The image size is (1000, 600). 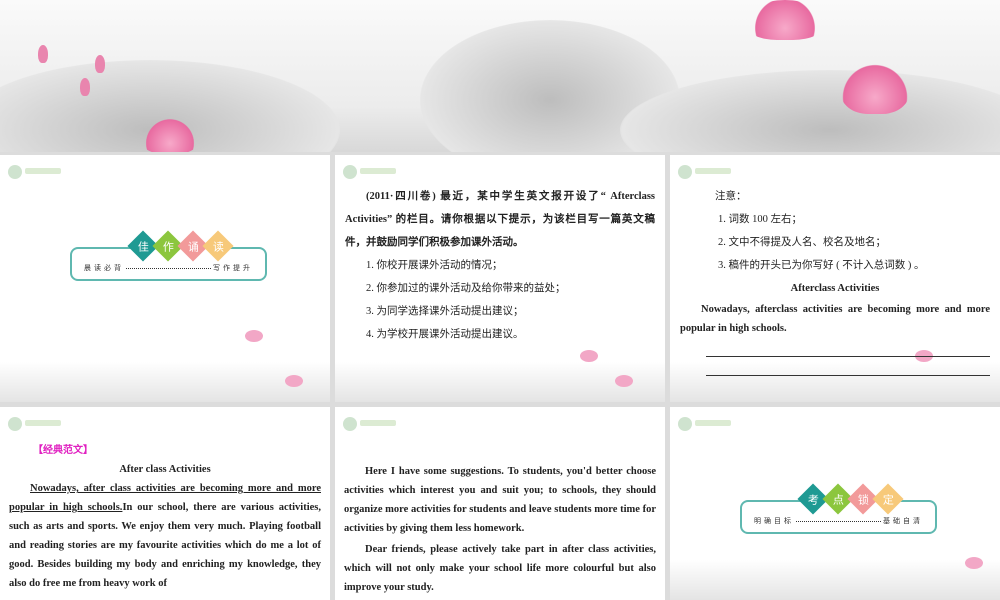 I want to click on section-title-box: 考 点 锁 定 明确目标 基础自清, so click(x=838, y=508).